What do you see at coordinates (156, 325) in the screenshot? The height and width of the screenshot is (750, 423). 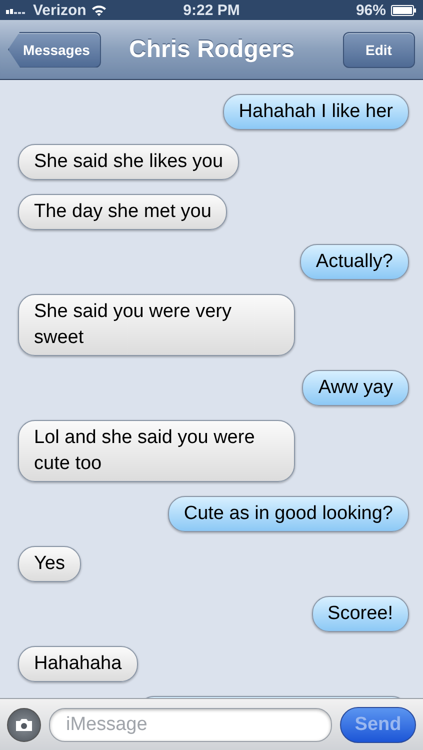 I see `message-bubble: She said you were very sweet` at bounding box center [156, 325].